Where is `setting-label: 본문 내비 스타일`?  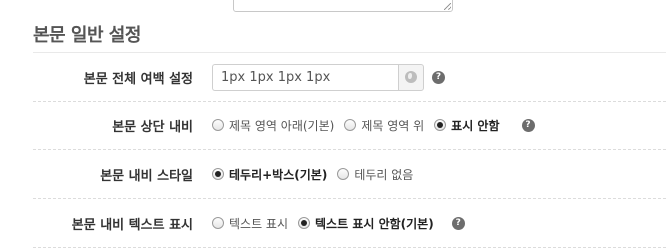 setting-label: 본문 내비 스타일 is located at coordinates (146, 176).